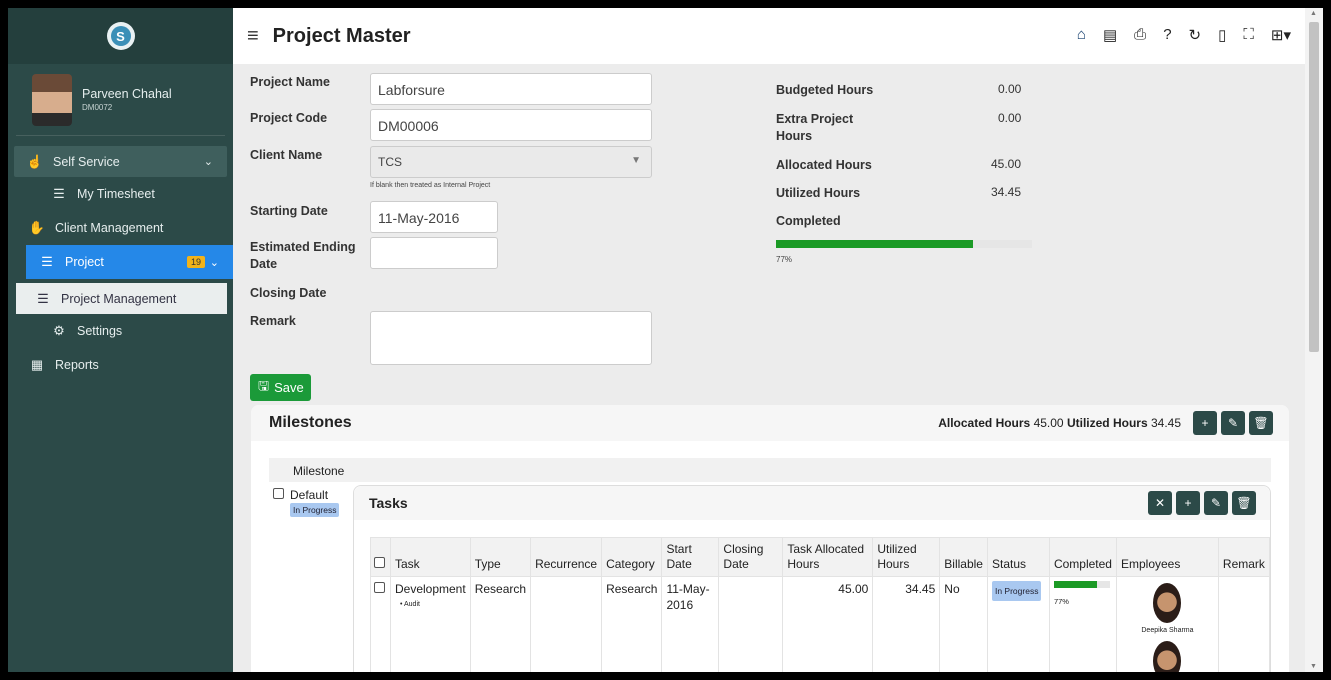  What do you see at coordinates (97, 107) in the screenshot?
I see `user-code: DM0072` at bounding box center [97, 107].